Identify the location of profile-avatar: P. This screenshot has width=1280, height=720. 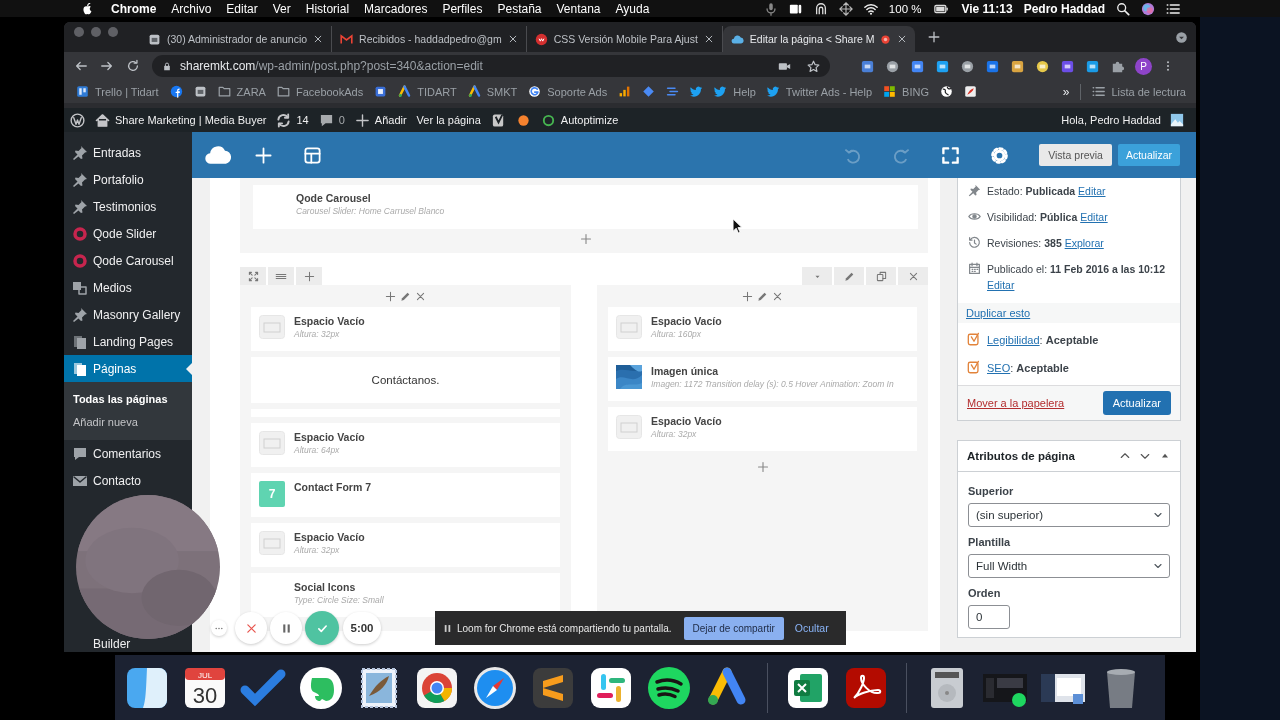
(1143, 66).